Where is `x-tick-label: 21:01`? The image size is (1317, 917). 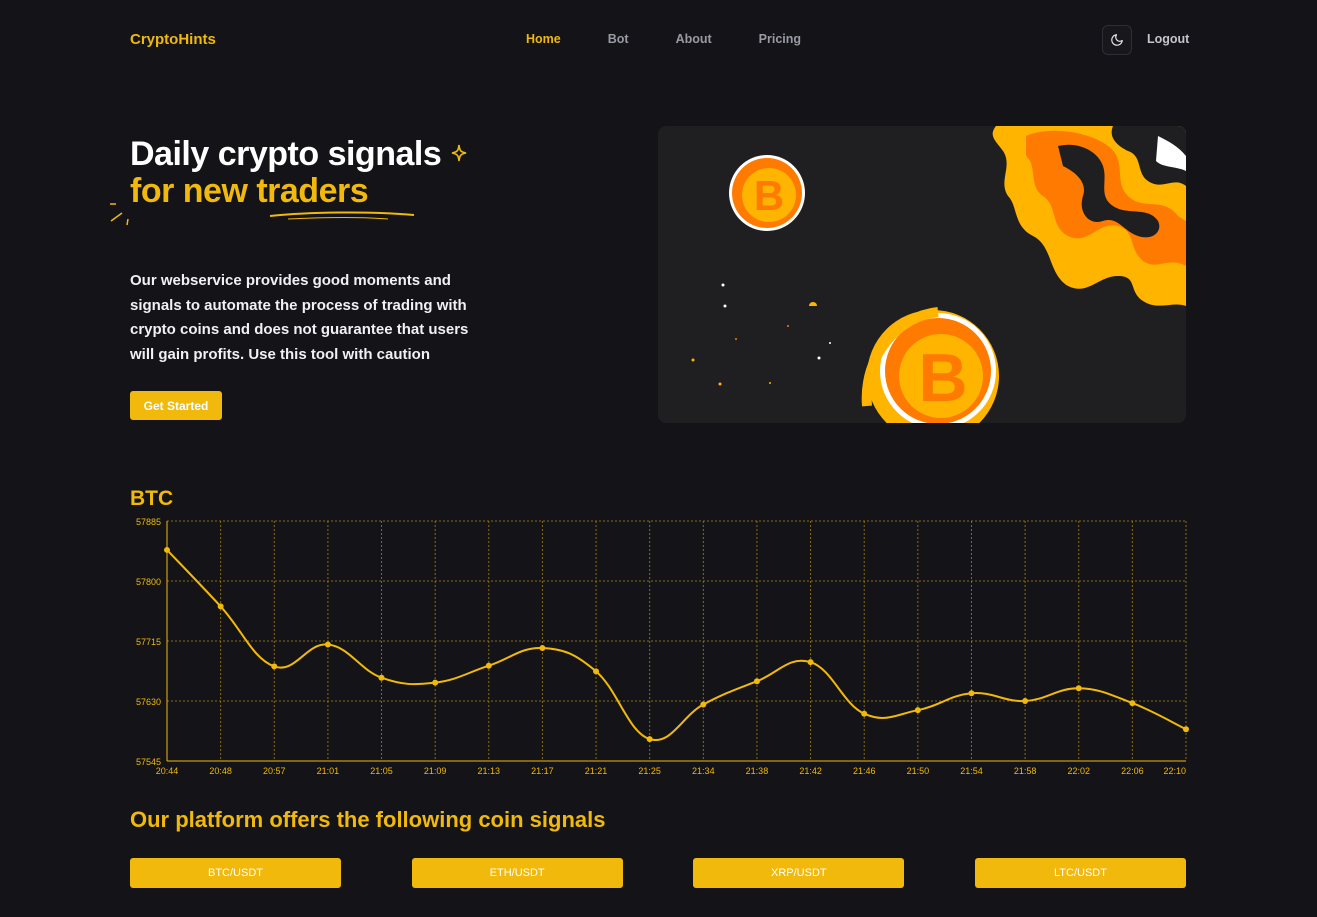
x-tick-label: 21:01 is located at coordinates (328, 771).